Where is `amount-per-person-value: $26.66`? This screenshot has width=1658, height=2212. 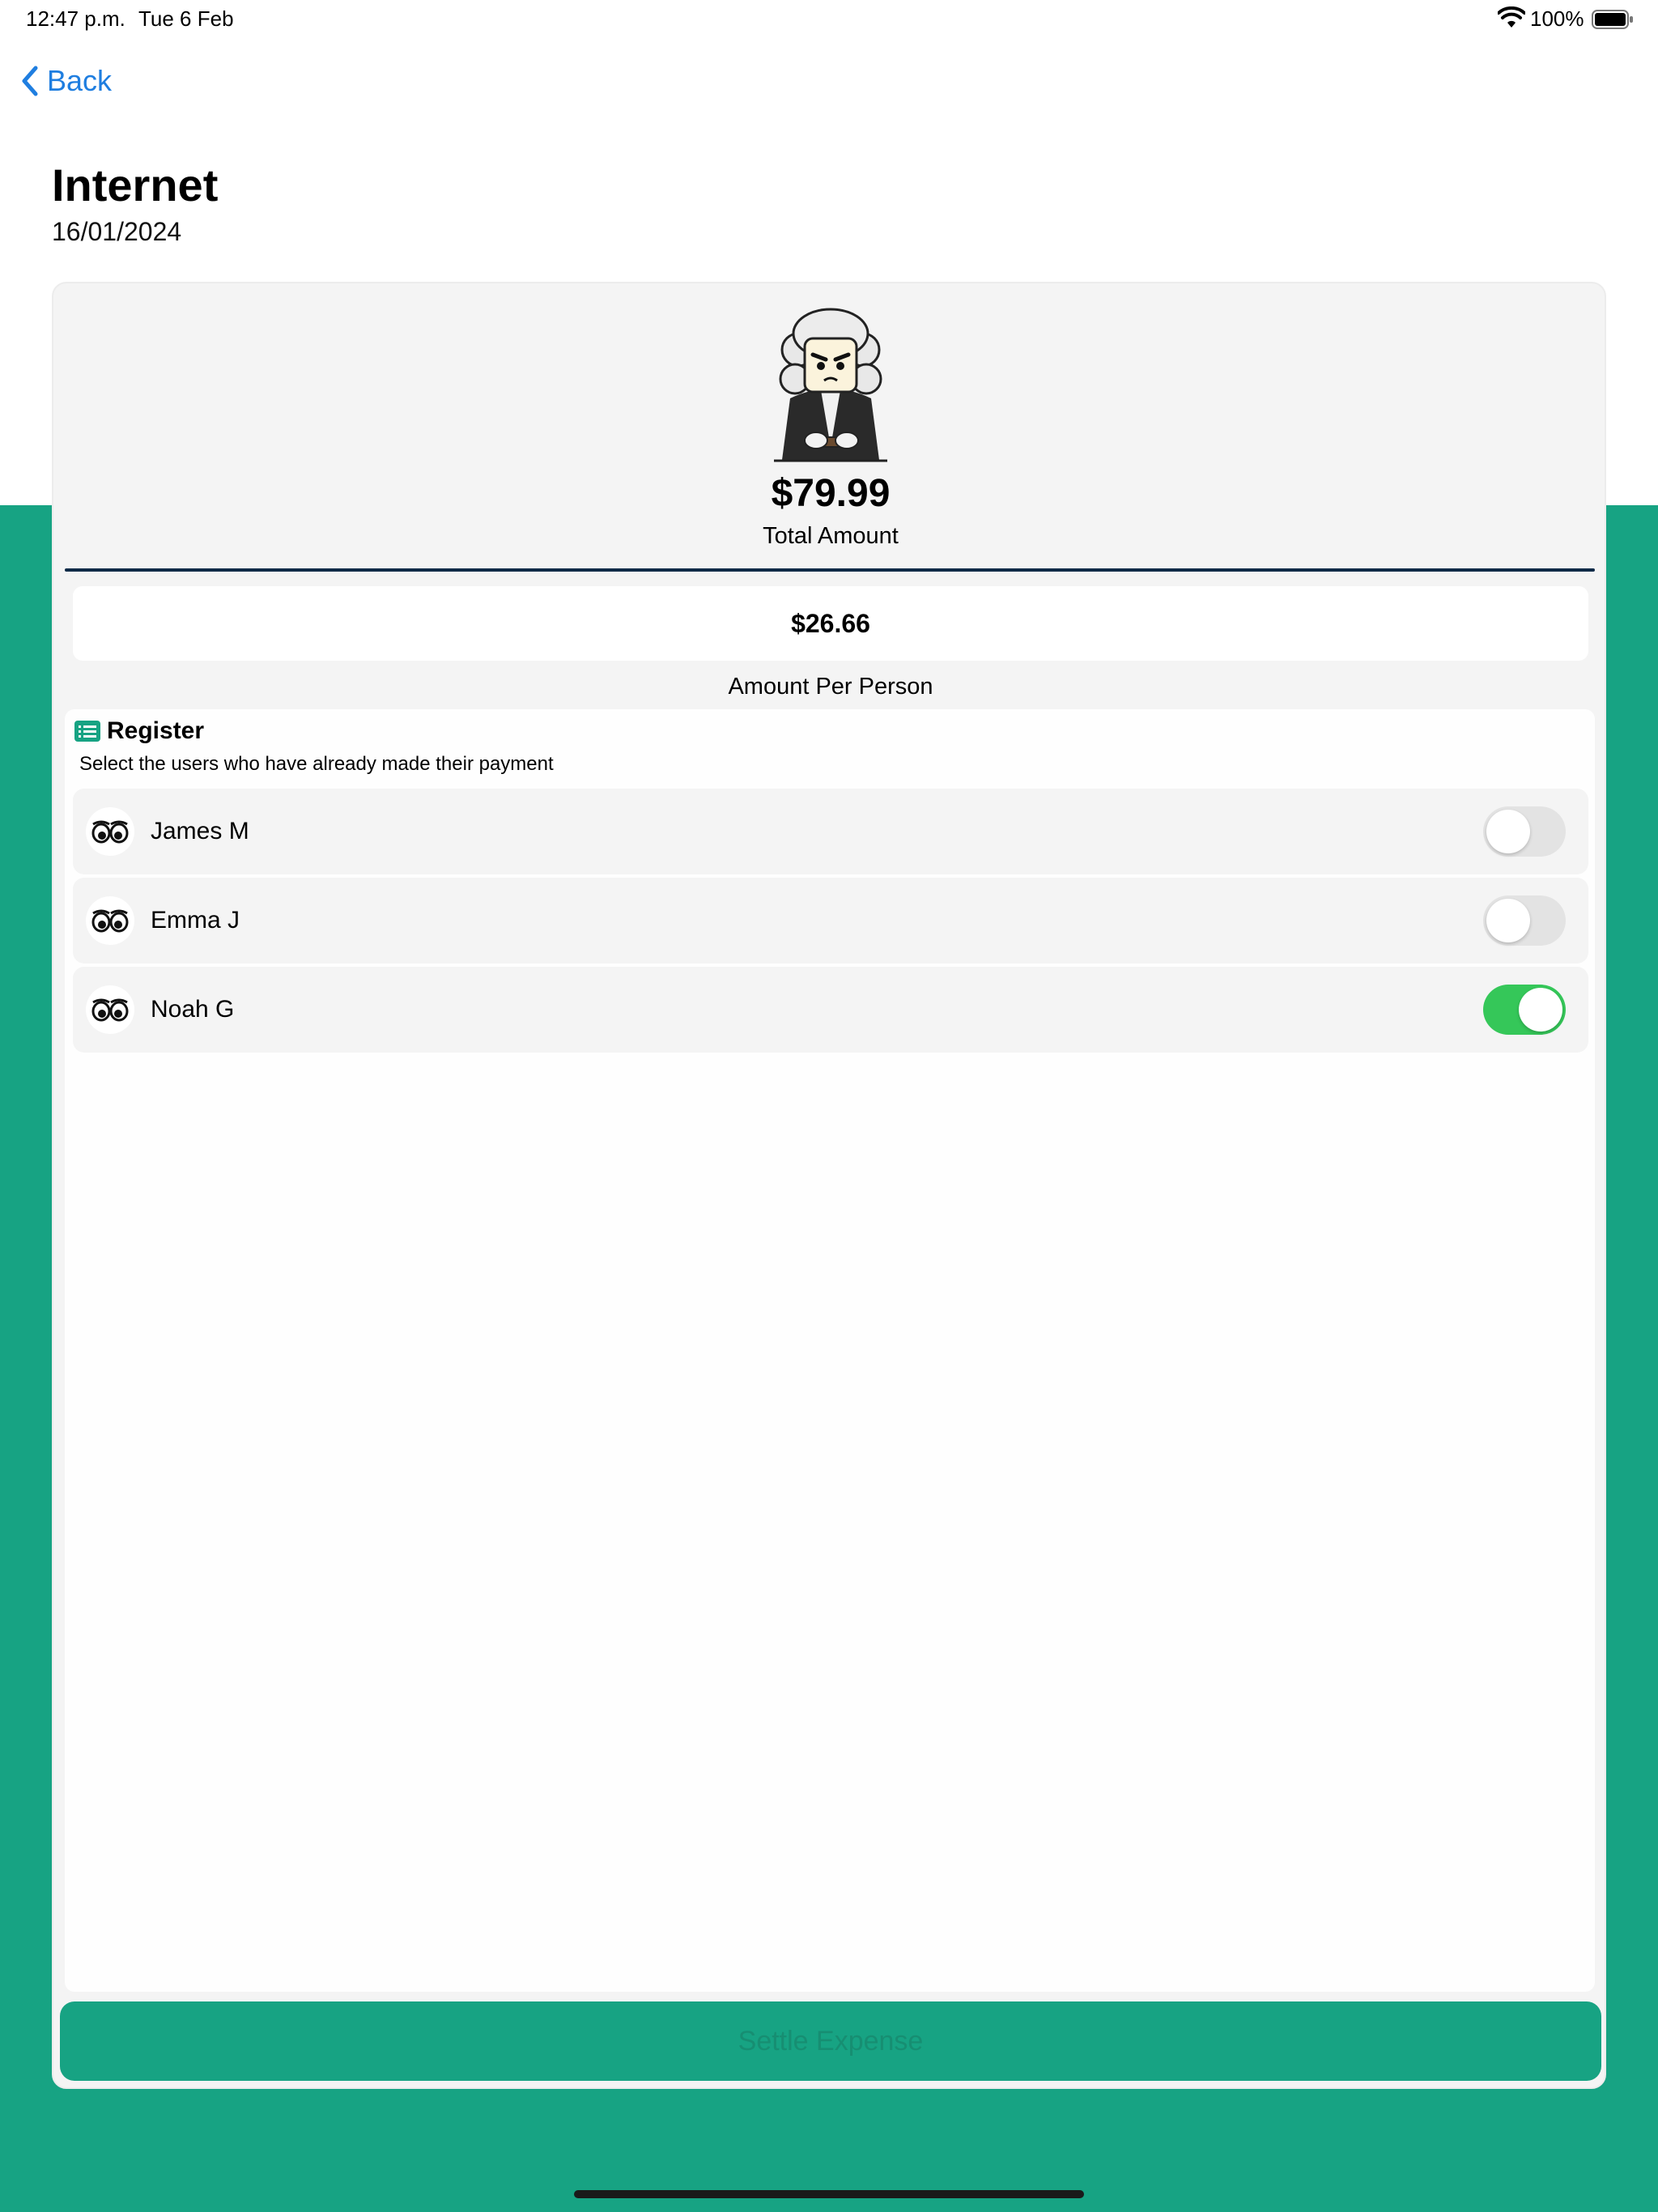
amount-per-person-value: $26.66 is located at coordinates (830, 623).